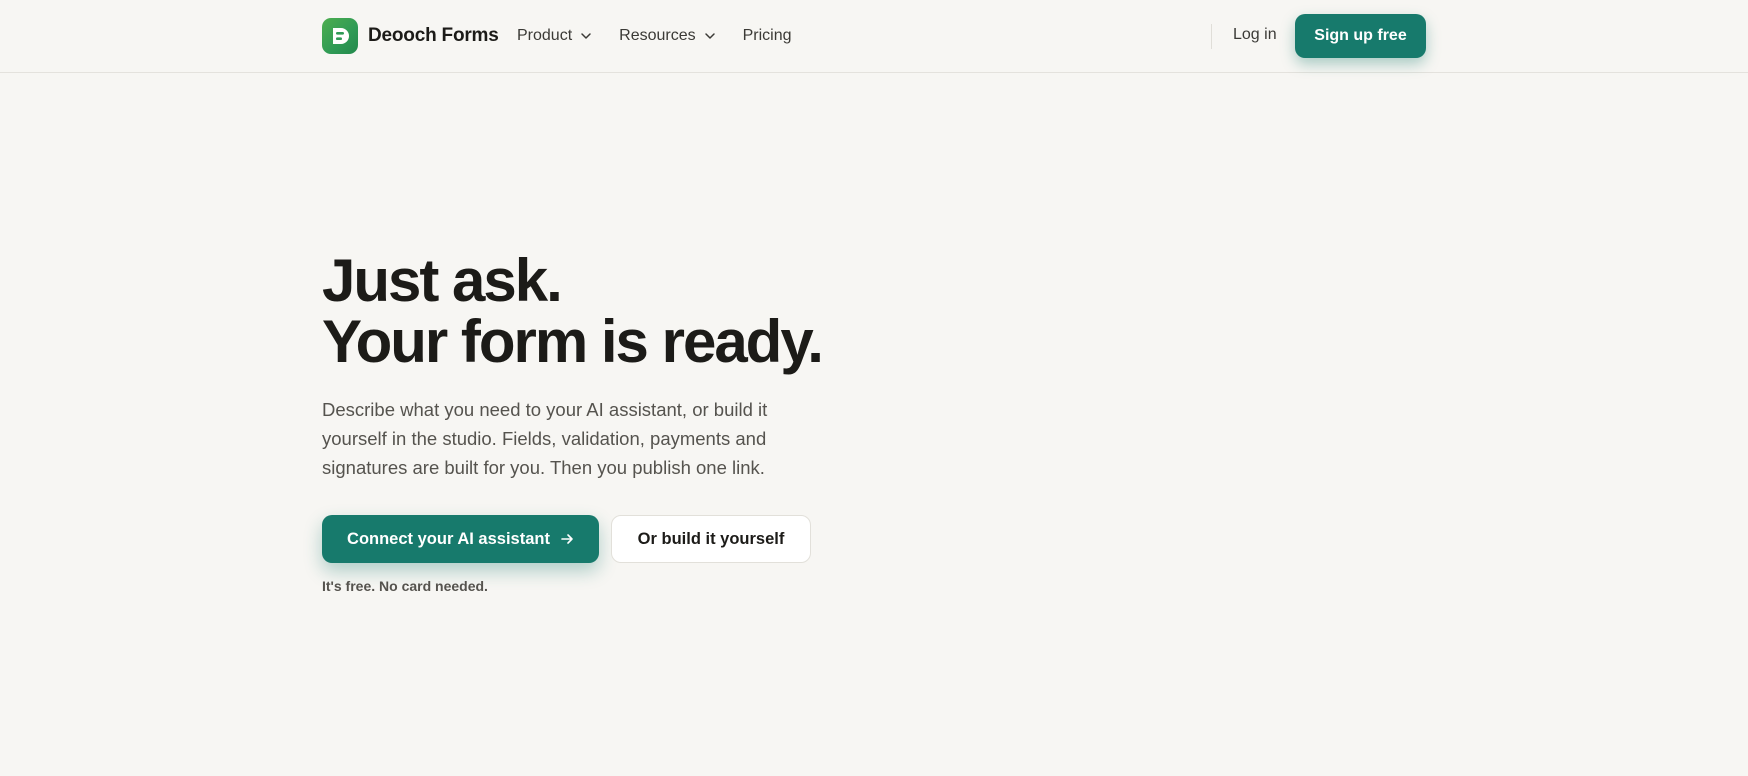 This screenshot has height=776, width=1748. I want to click on primary-nav: Product Resources Pricing, so click(668, 36).